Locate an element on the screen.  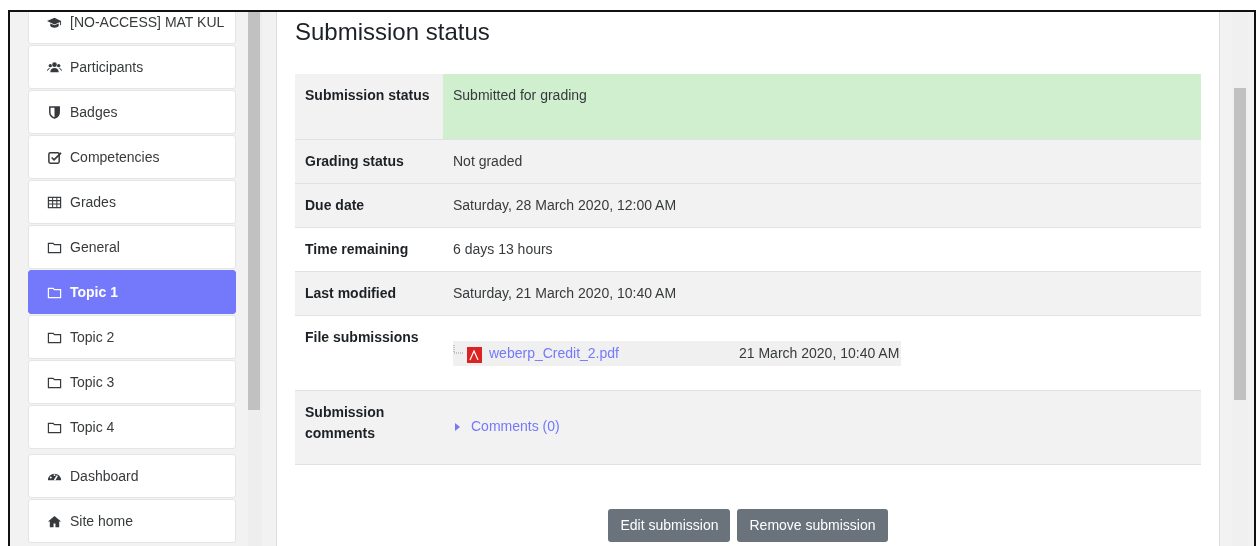
sidebar-item: [NO-ACCESS] MAT KUL is located at coordinates (132, 28).